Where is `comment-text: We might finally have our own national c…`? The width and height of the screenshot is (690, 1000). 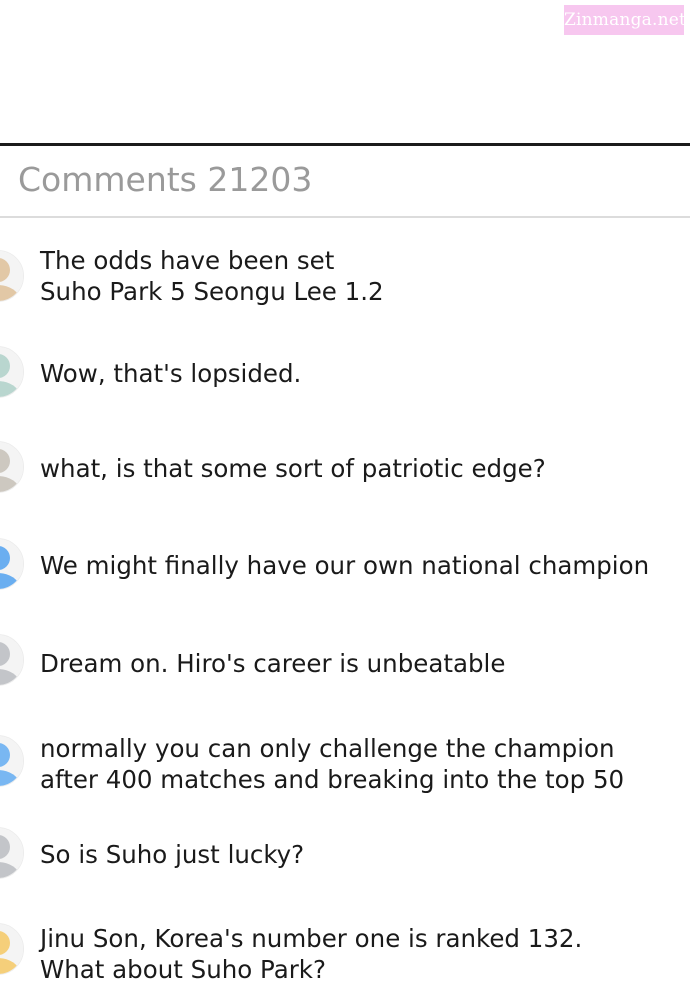
comment-text: We might finally have our own national c… is located at coordinates (344, 565).